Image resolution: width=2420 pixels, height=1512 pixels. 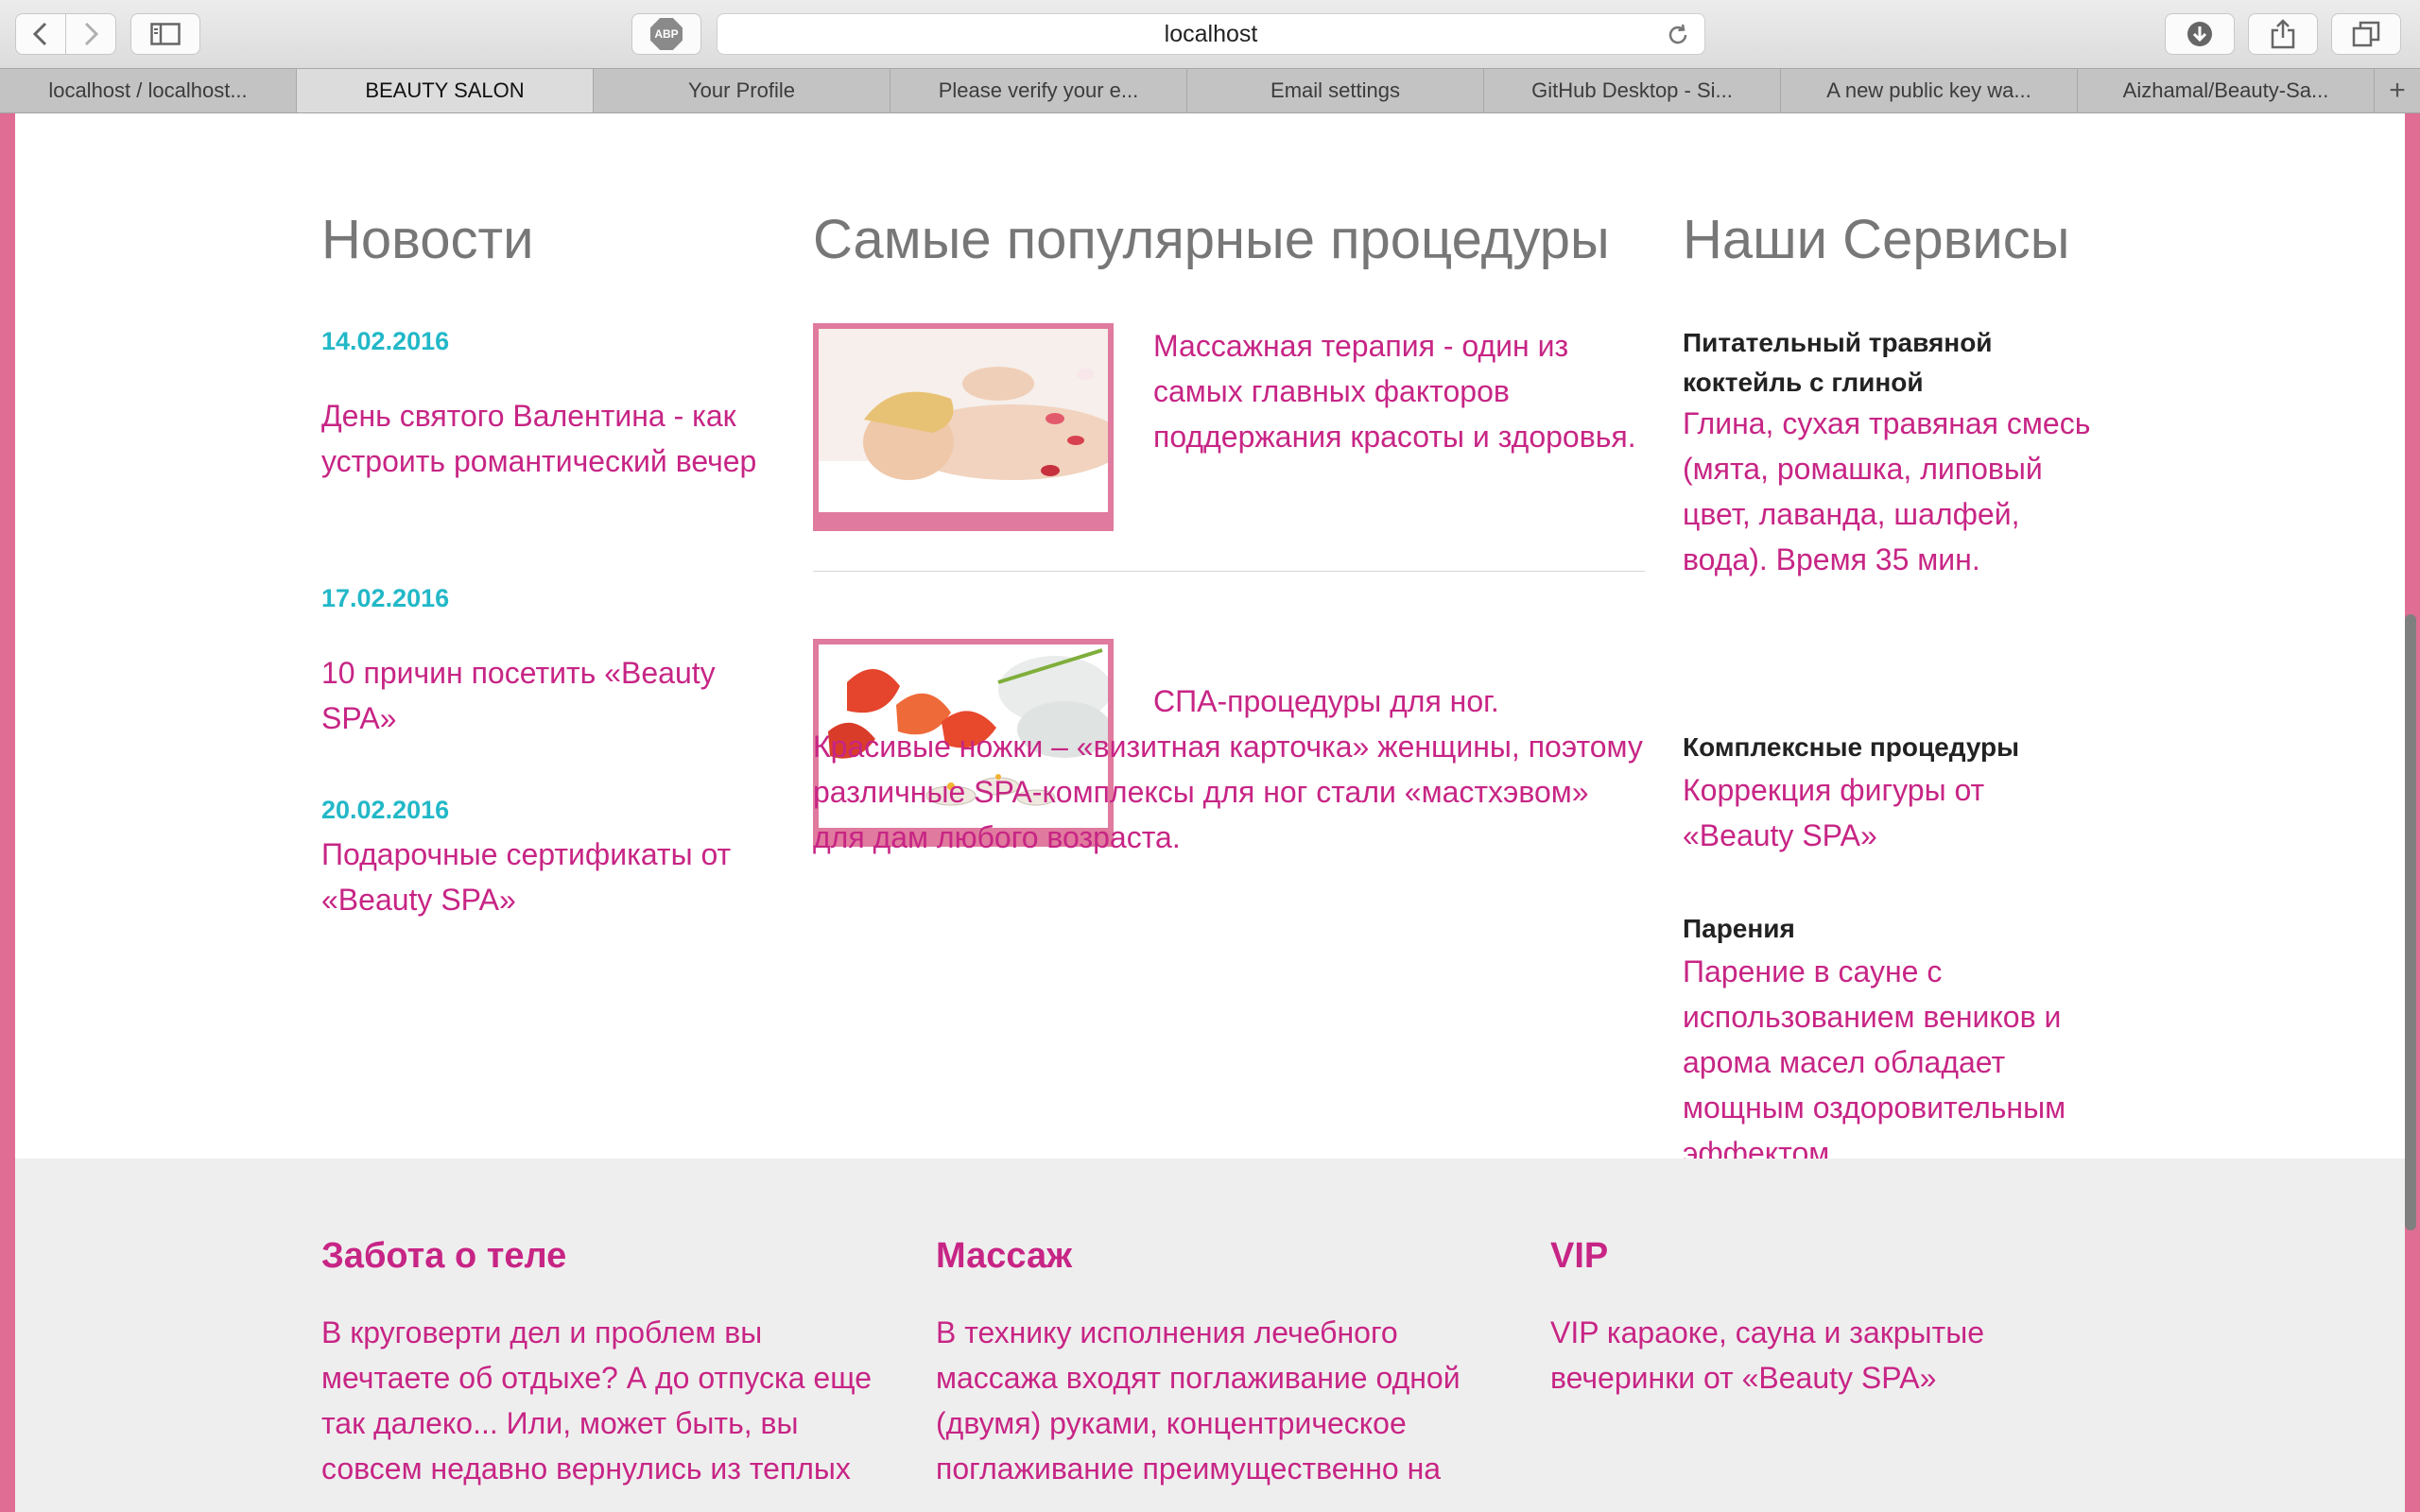 What do you see at coordinates (1005, 1256) in the screenshot?
I see `footer-column-title: Массаж` at bounding box center [1005, 1256].